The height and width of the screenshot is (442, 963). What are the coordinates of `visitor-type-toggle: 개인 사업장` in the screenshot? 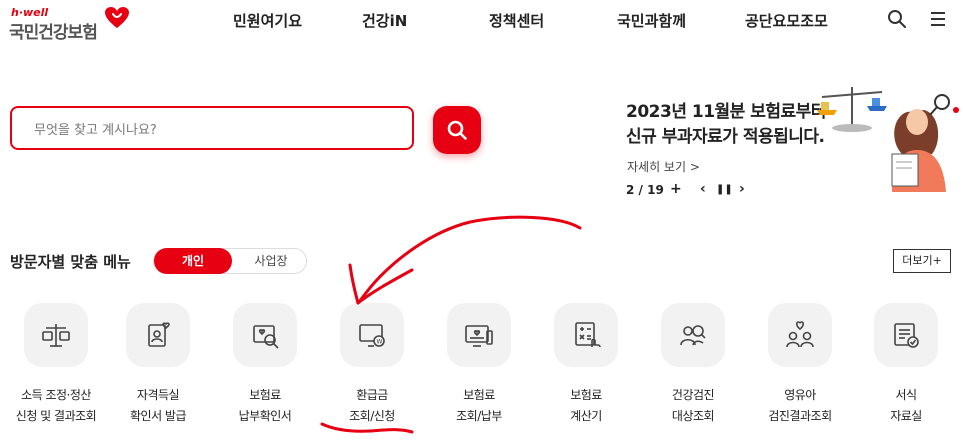 It's located at (230, 261).